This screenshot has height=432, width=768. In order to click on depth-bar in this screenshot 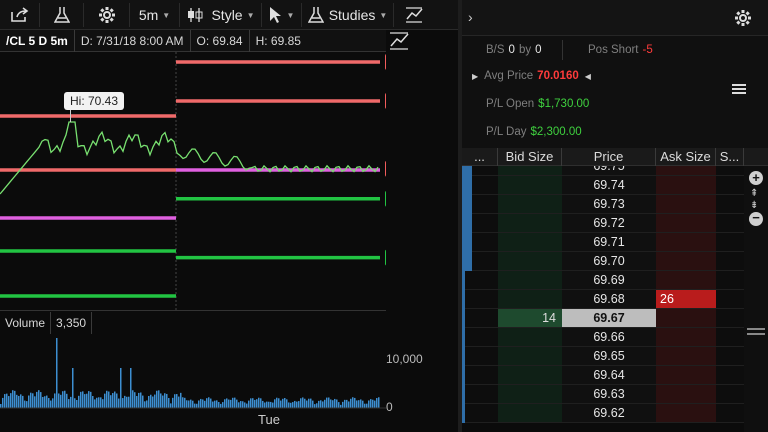, I will do `click(467, 242)`.